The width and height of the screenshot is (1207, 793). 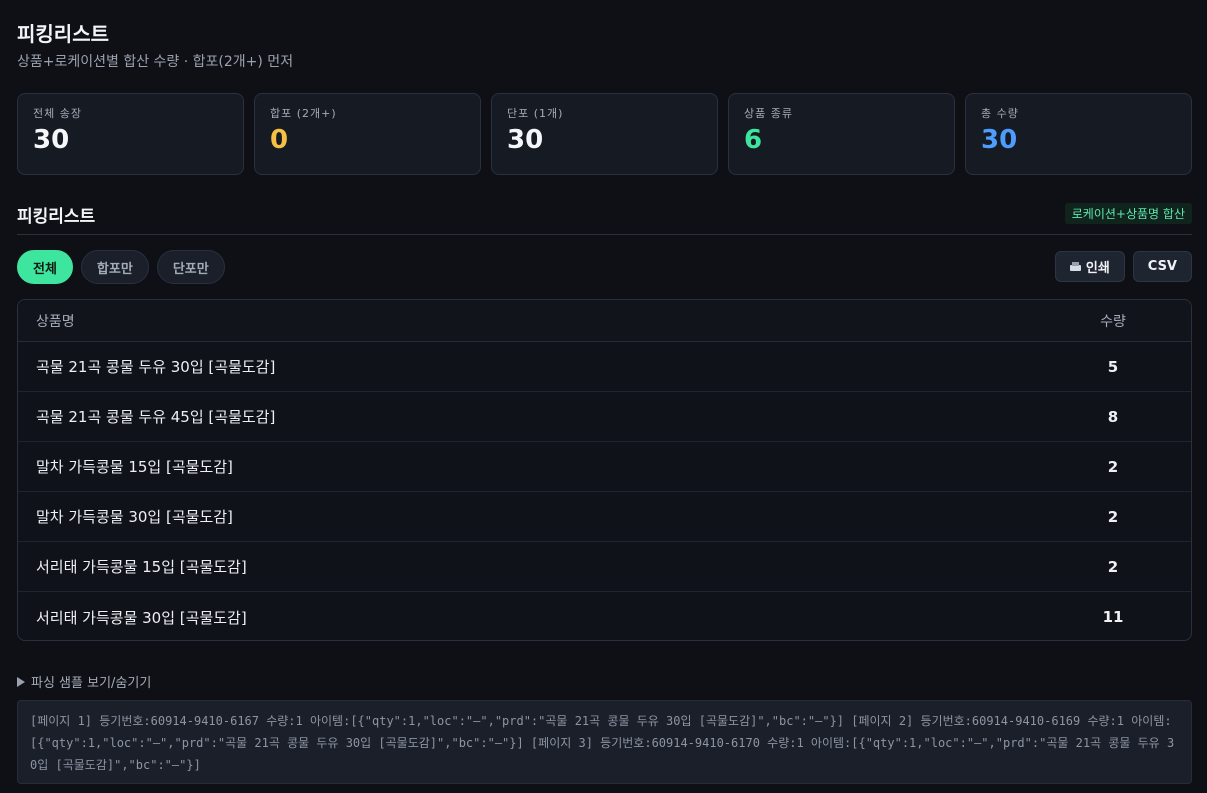 What do you see at coordinates (21, 681) in the screenshot?
I see `triangle-right-icon` at bounding box center [21, 681].